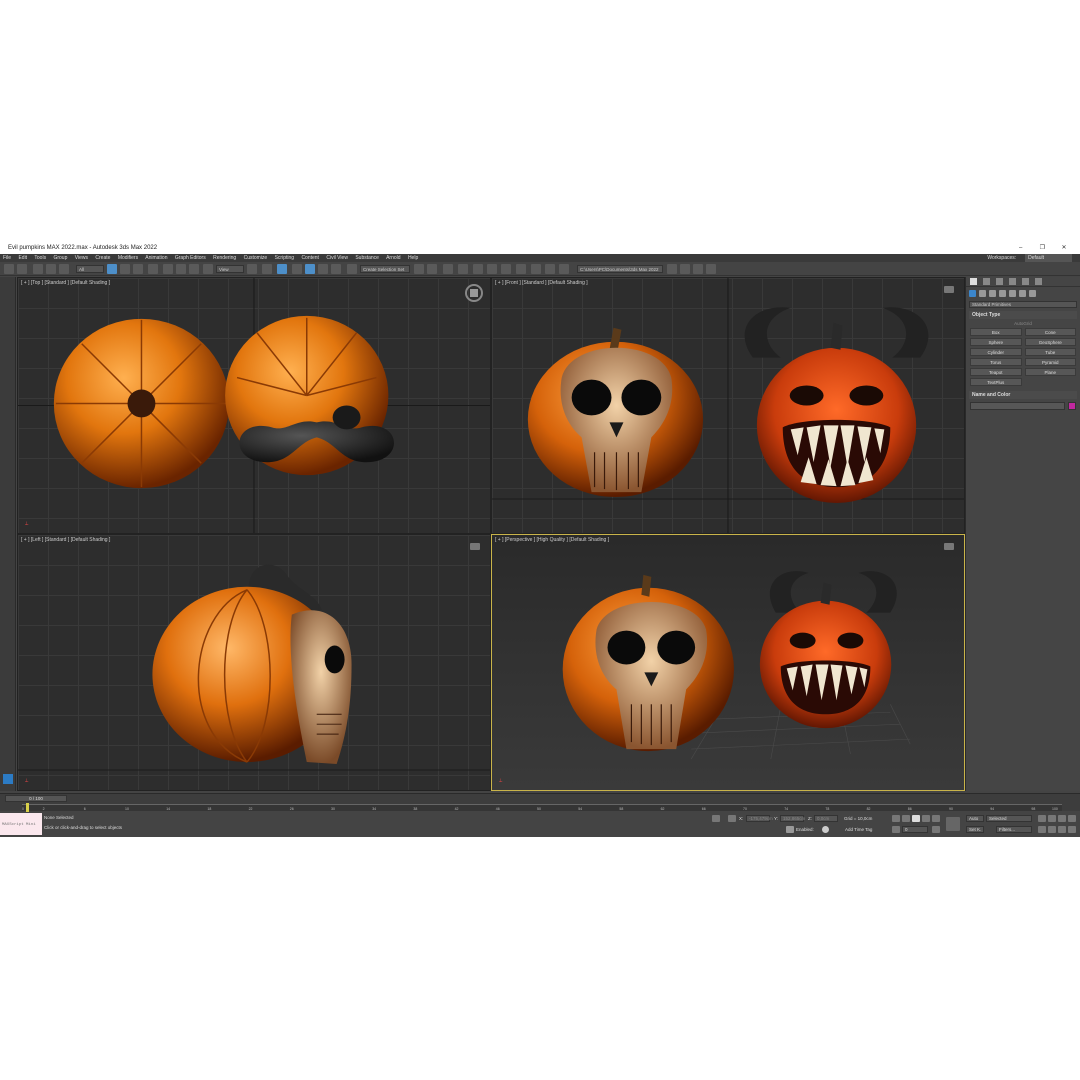  Describe the element at coordinates (208, 269) in the screenshot. I see `place-icon` at that location.